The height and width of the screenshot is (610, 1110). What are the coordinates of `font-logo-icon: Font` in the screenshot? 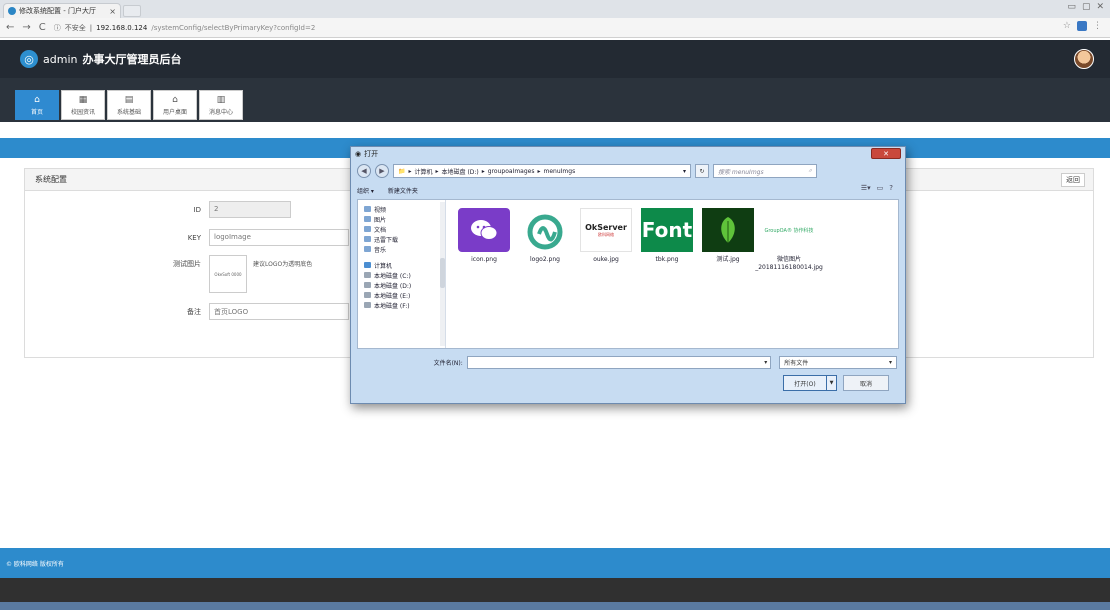 It's located at (667, 230).